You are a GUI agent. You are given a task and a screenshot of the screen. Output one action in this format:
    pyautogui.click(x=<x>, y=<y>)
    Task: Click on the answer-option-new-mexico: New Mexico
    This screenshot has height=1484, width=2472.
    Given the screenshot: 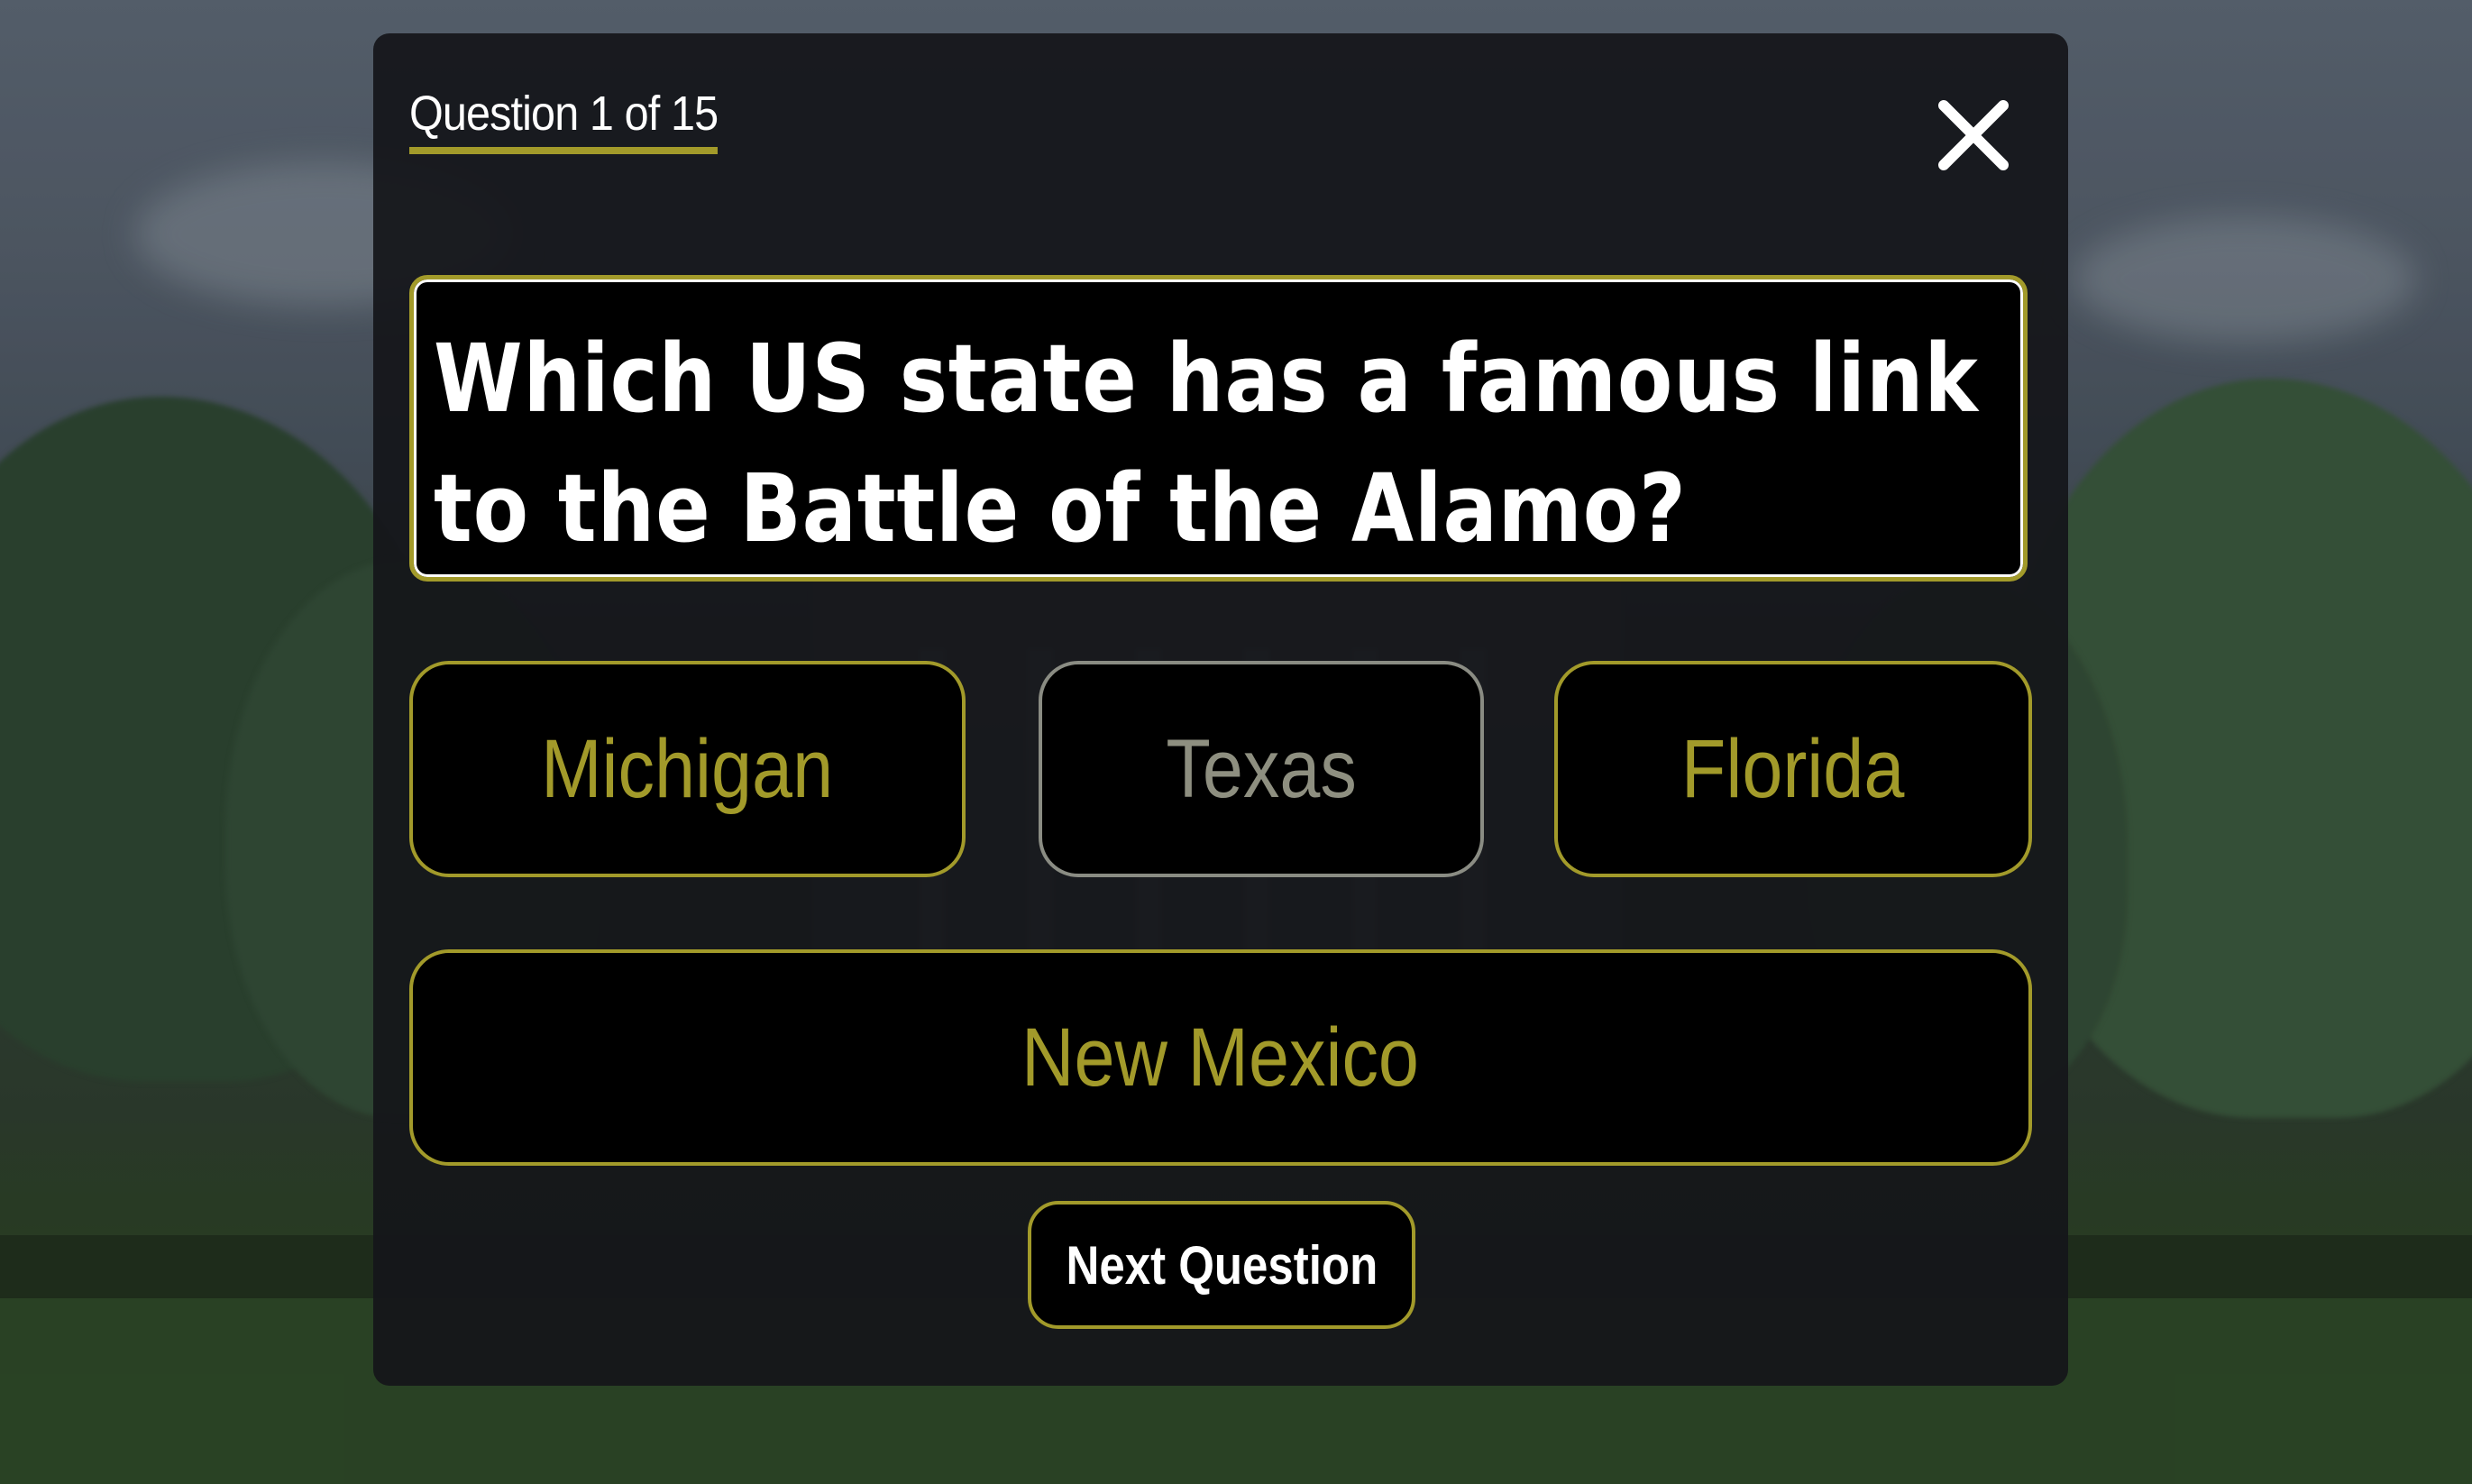 What is the action you would take?
    pyautogui.click(x=1221, y=1057)
    